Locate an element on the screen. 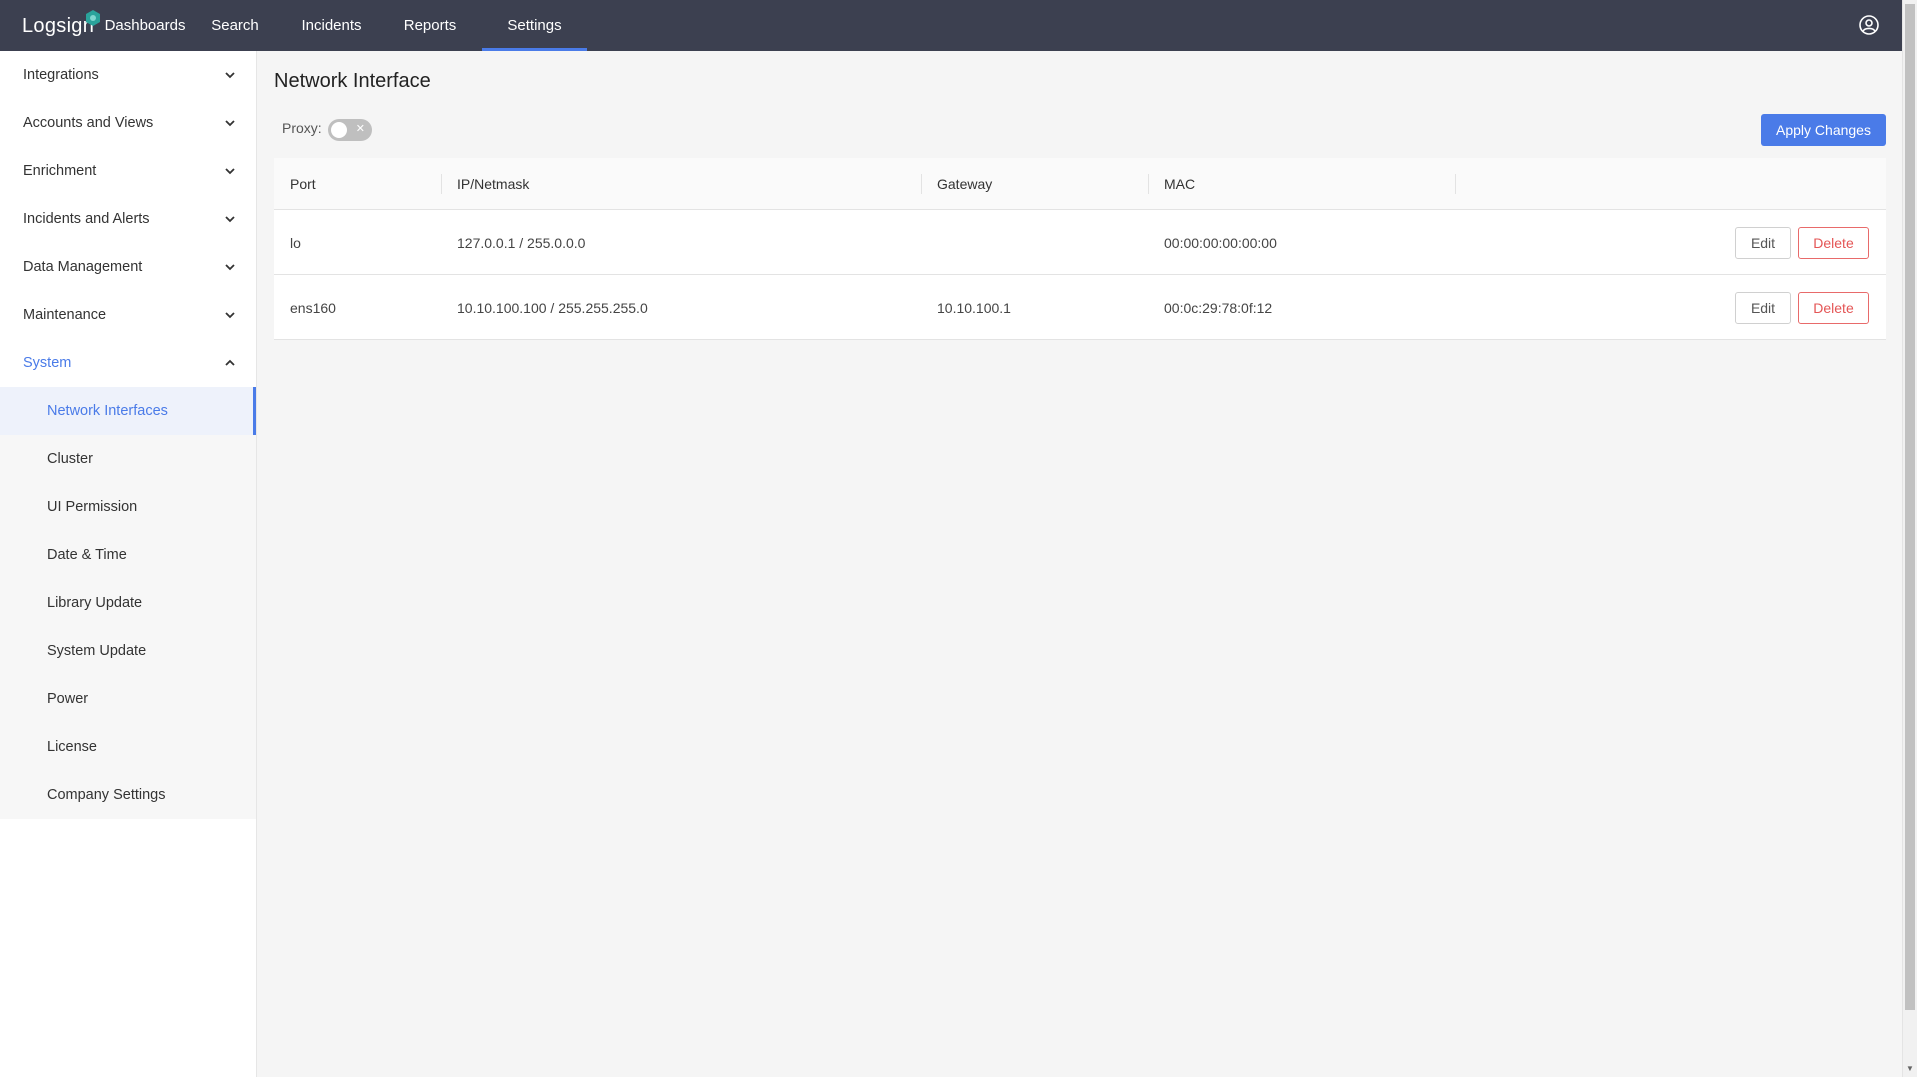 The image size is (1917, 1077). sidebar-item-library-update: Library Update is located at coordinates (128, 603).